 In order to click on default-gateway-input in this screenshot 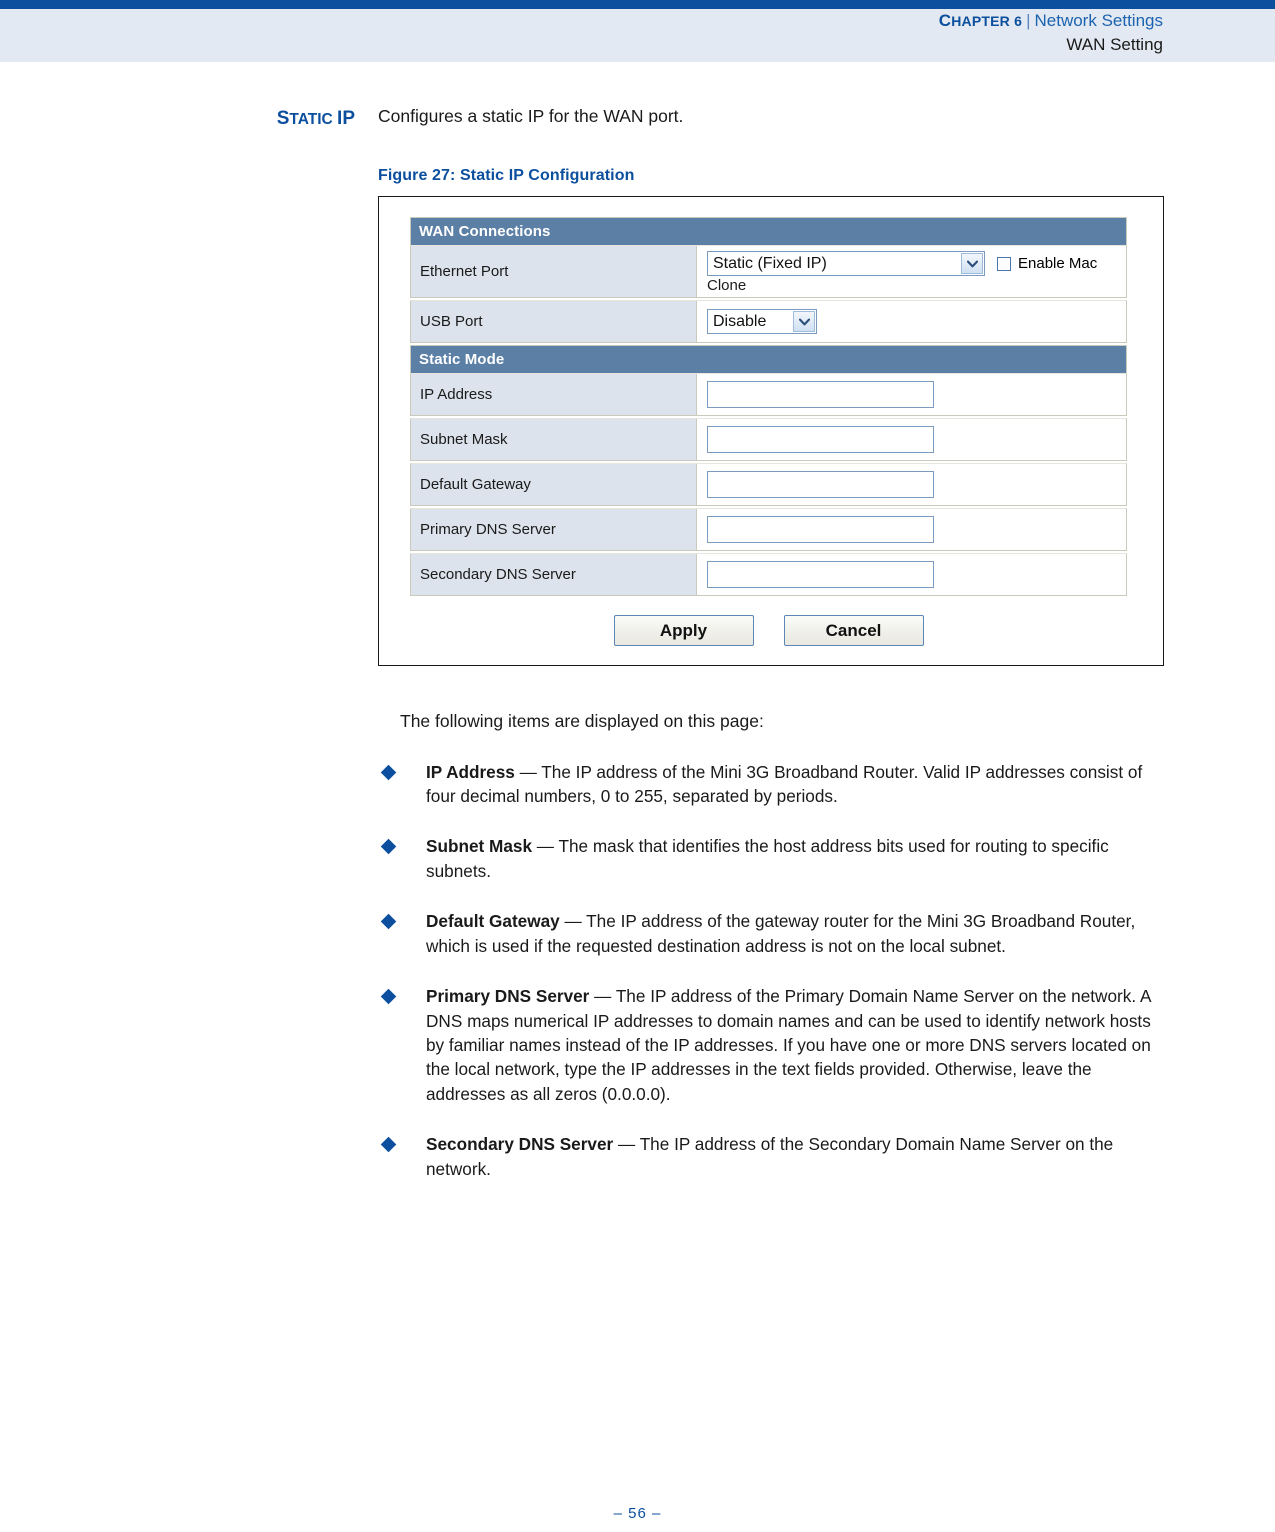, I will do `click(820, 484)`.